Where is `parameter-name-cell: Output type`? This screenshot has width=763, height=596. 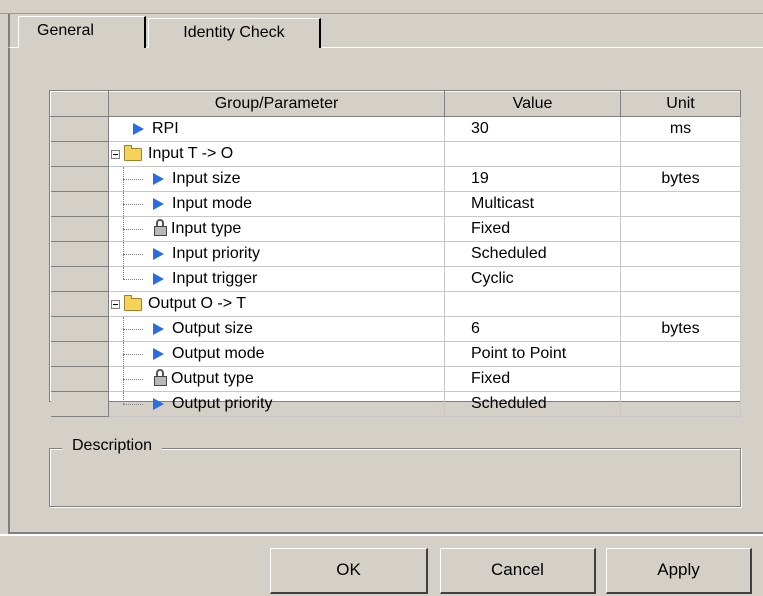 parameter-name-cell: Output type is located at coordinates (276, 379).